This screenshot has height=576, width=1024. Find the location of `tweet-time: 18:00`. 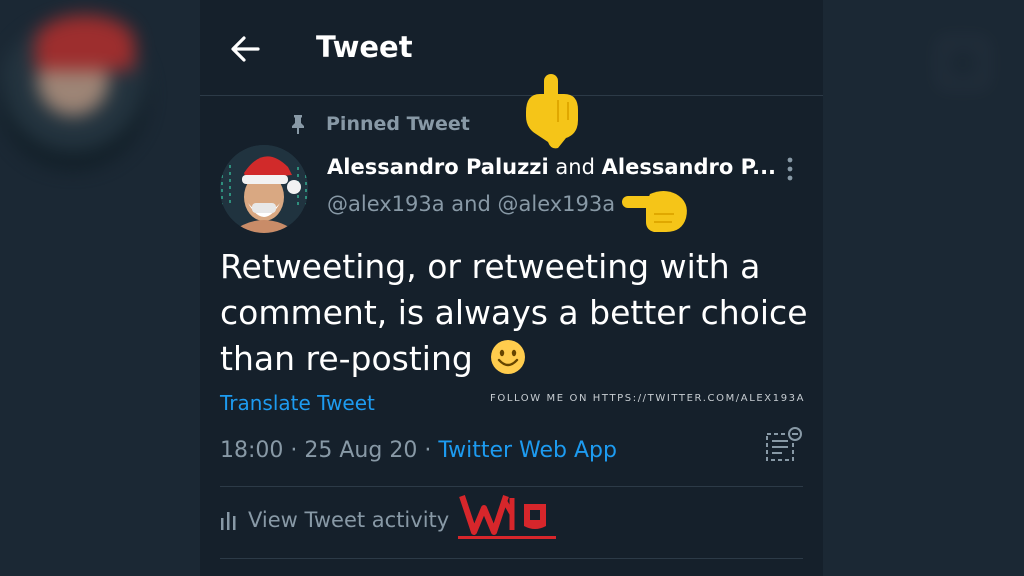

tweet-time: 18:00 is located at coordinates (251, 450).